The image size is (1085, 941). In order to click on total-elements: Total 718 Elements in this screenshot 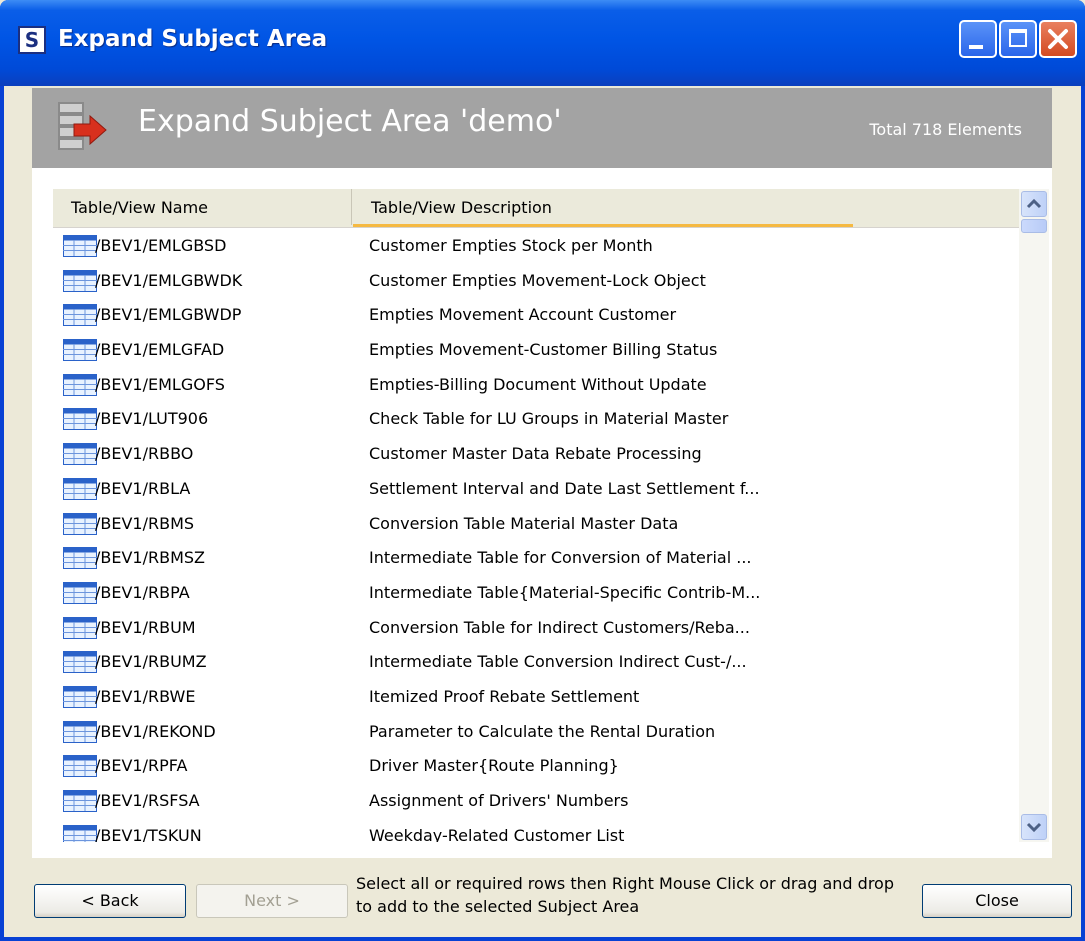, I will do `click(945, 129)`.